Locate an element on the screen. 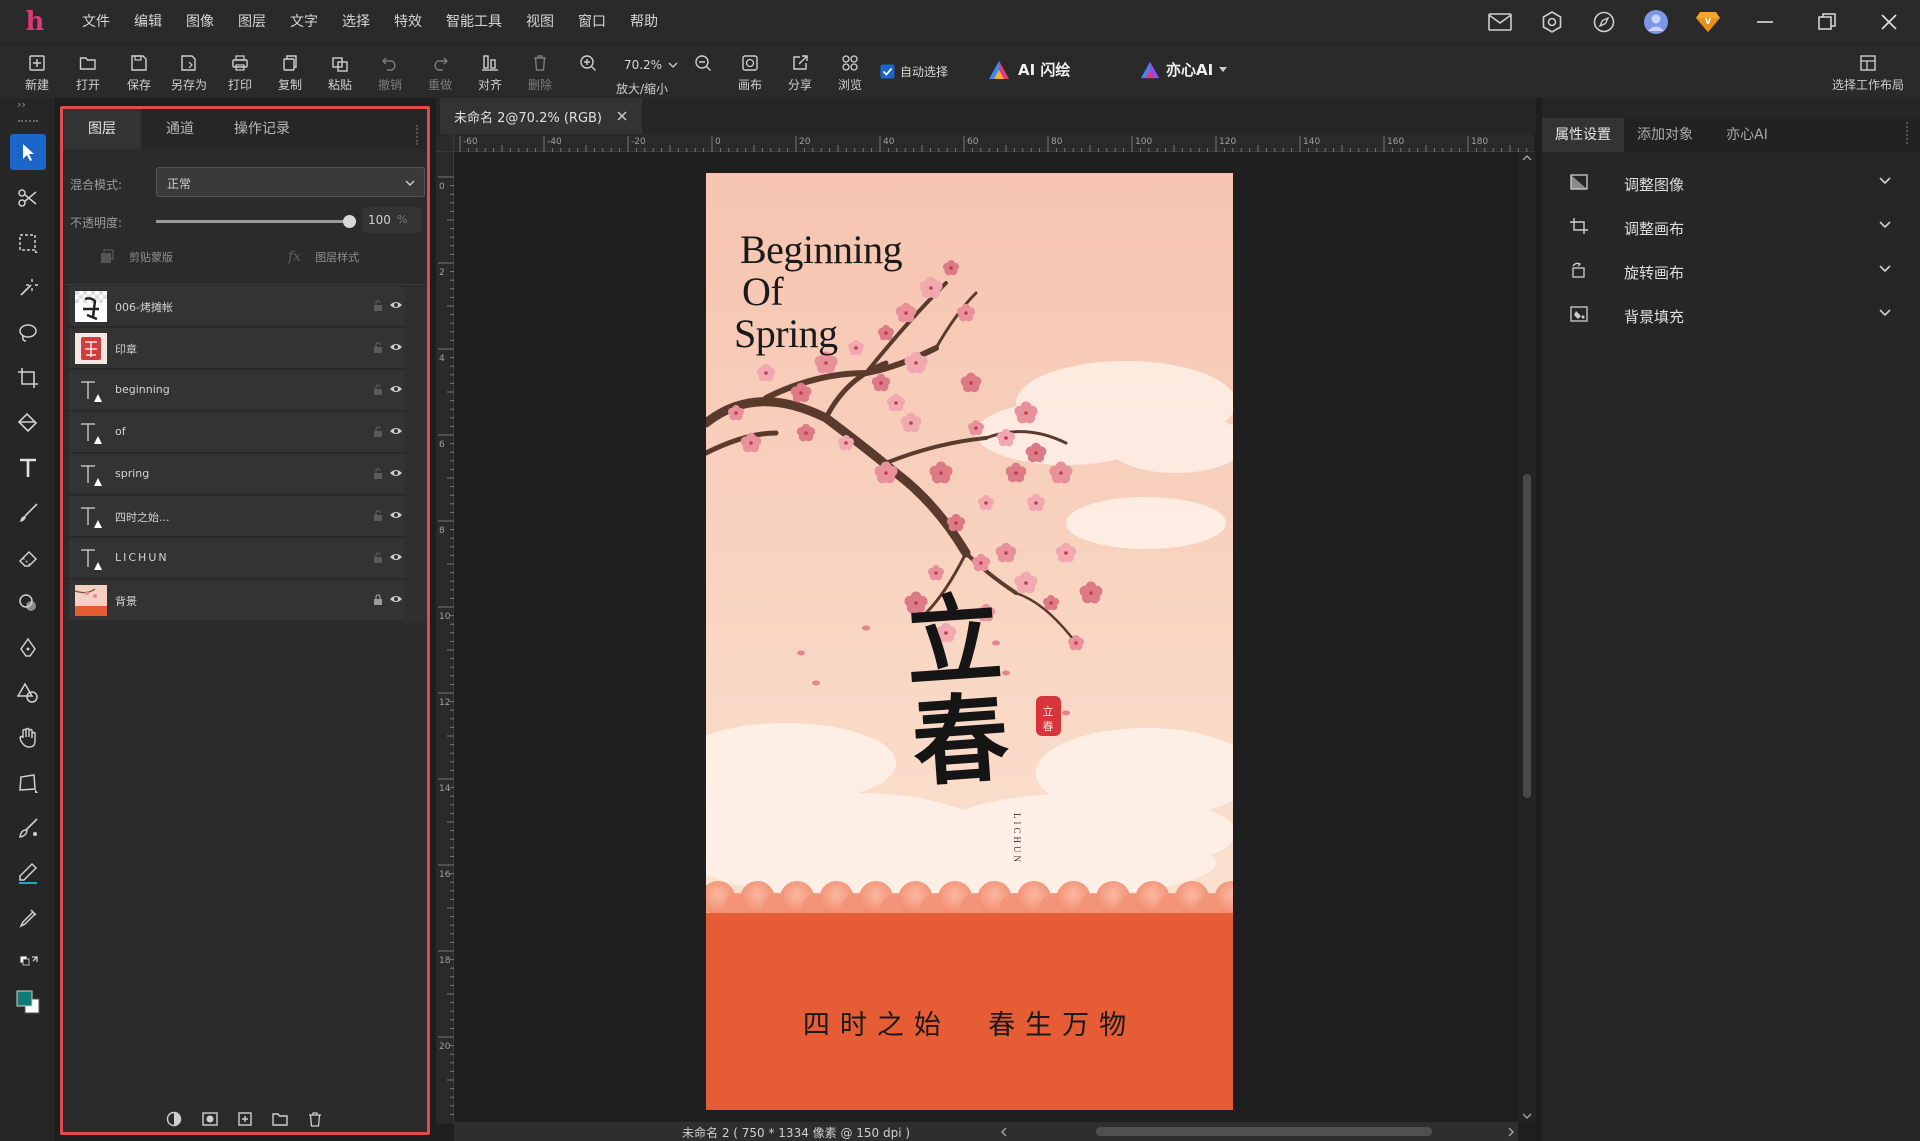 This screenshot has height=1141, width=1920. tab-history: 操作记录 is located at coordinates (262, 129).